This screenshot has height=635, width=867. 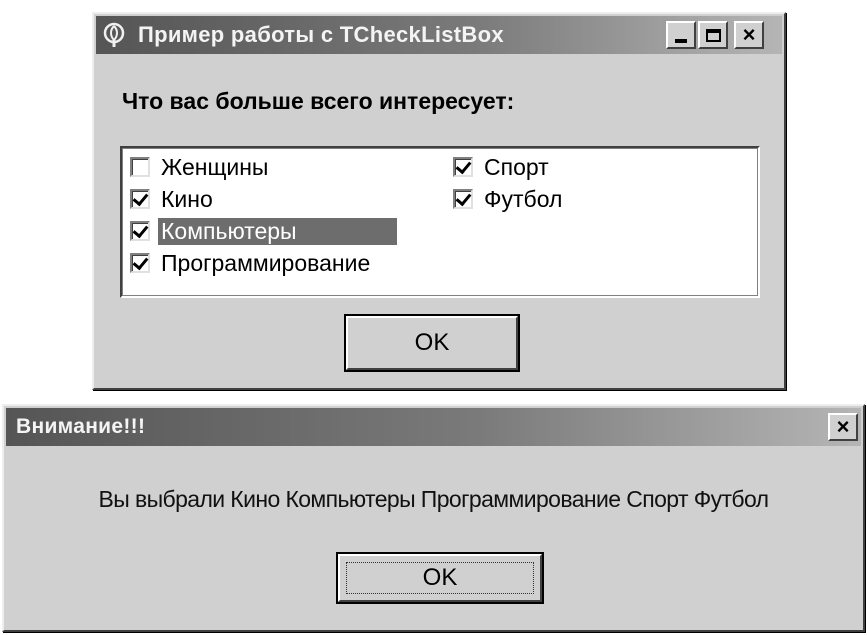 I want to click on minimize-icon, so click(x=681, y=41).